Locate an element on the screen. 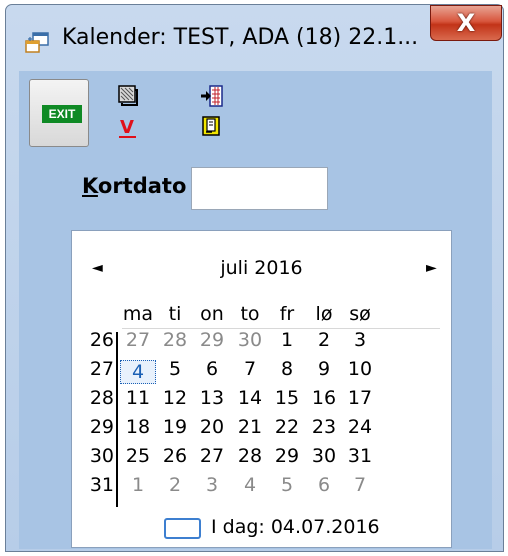 This screenshot has height=556, width=508. week-number-divider is located at coordinates (117, 419).